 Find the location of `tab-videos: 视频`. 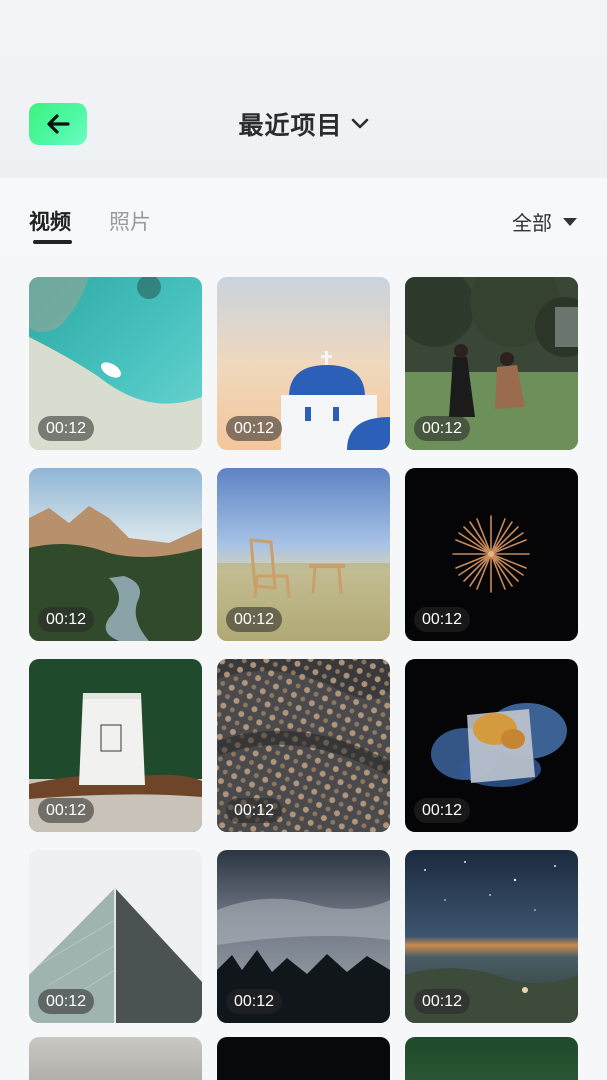

tab-videos: 视频 is located at coordinates (50, 221).